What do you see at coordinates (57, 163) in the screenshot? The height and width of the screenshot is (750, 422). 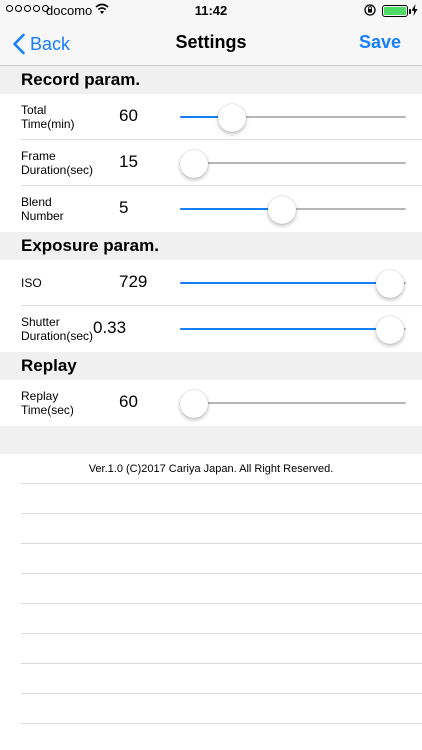 I see `setting-label: Frame Duration(sec)` at bounding box center [57, 163].